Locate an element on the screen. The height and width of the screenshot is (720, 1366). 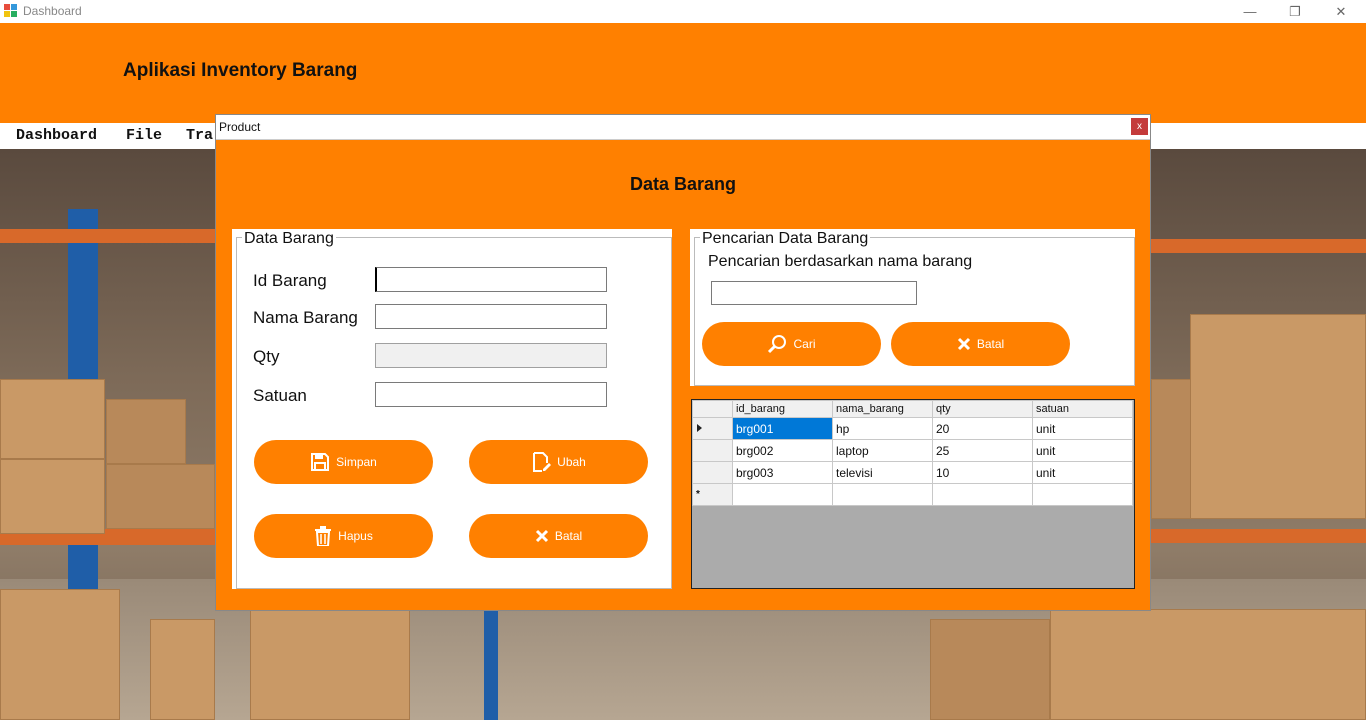
batal-form-button: Batal is located at coordinates (558, 536).